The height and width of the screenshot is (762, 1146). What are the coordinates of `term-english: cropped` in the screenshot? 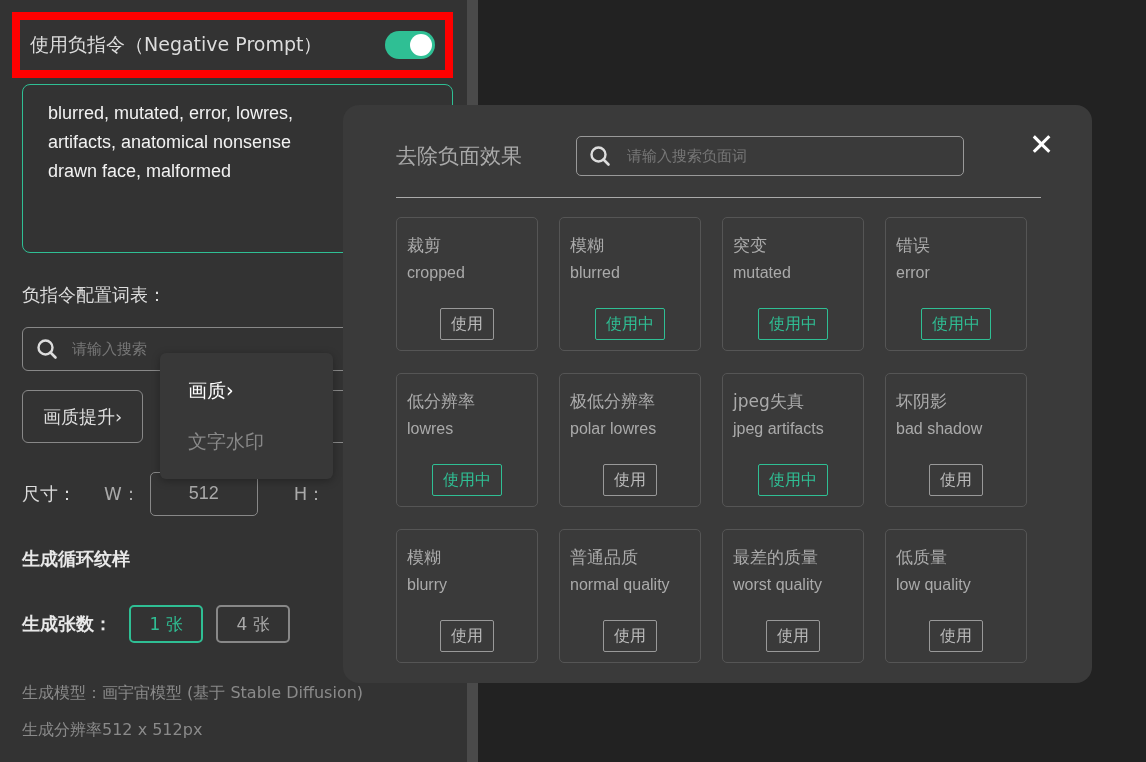 It's located at (436, 273).